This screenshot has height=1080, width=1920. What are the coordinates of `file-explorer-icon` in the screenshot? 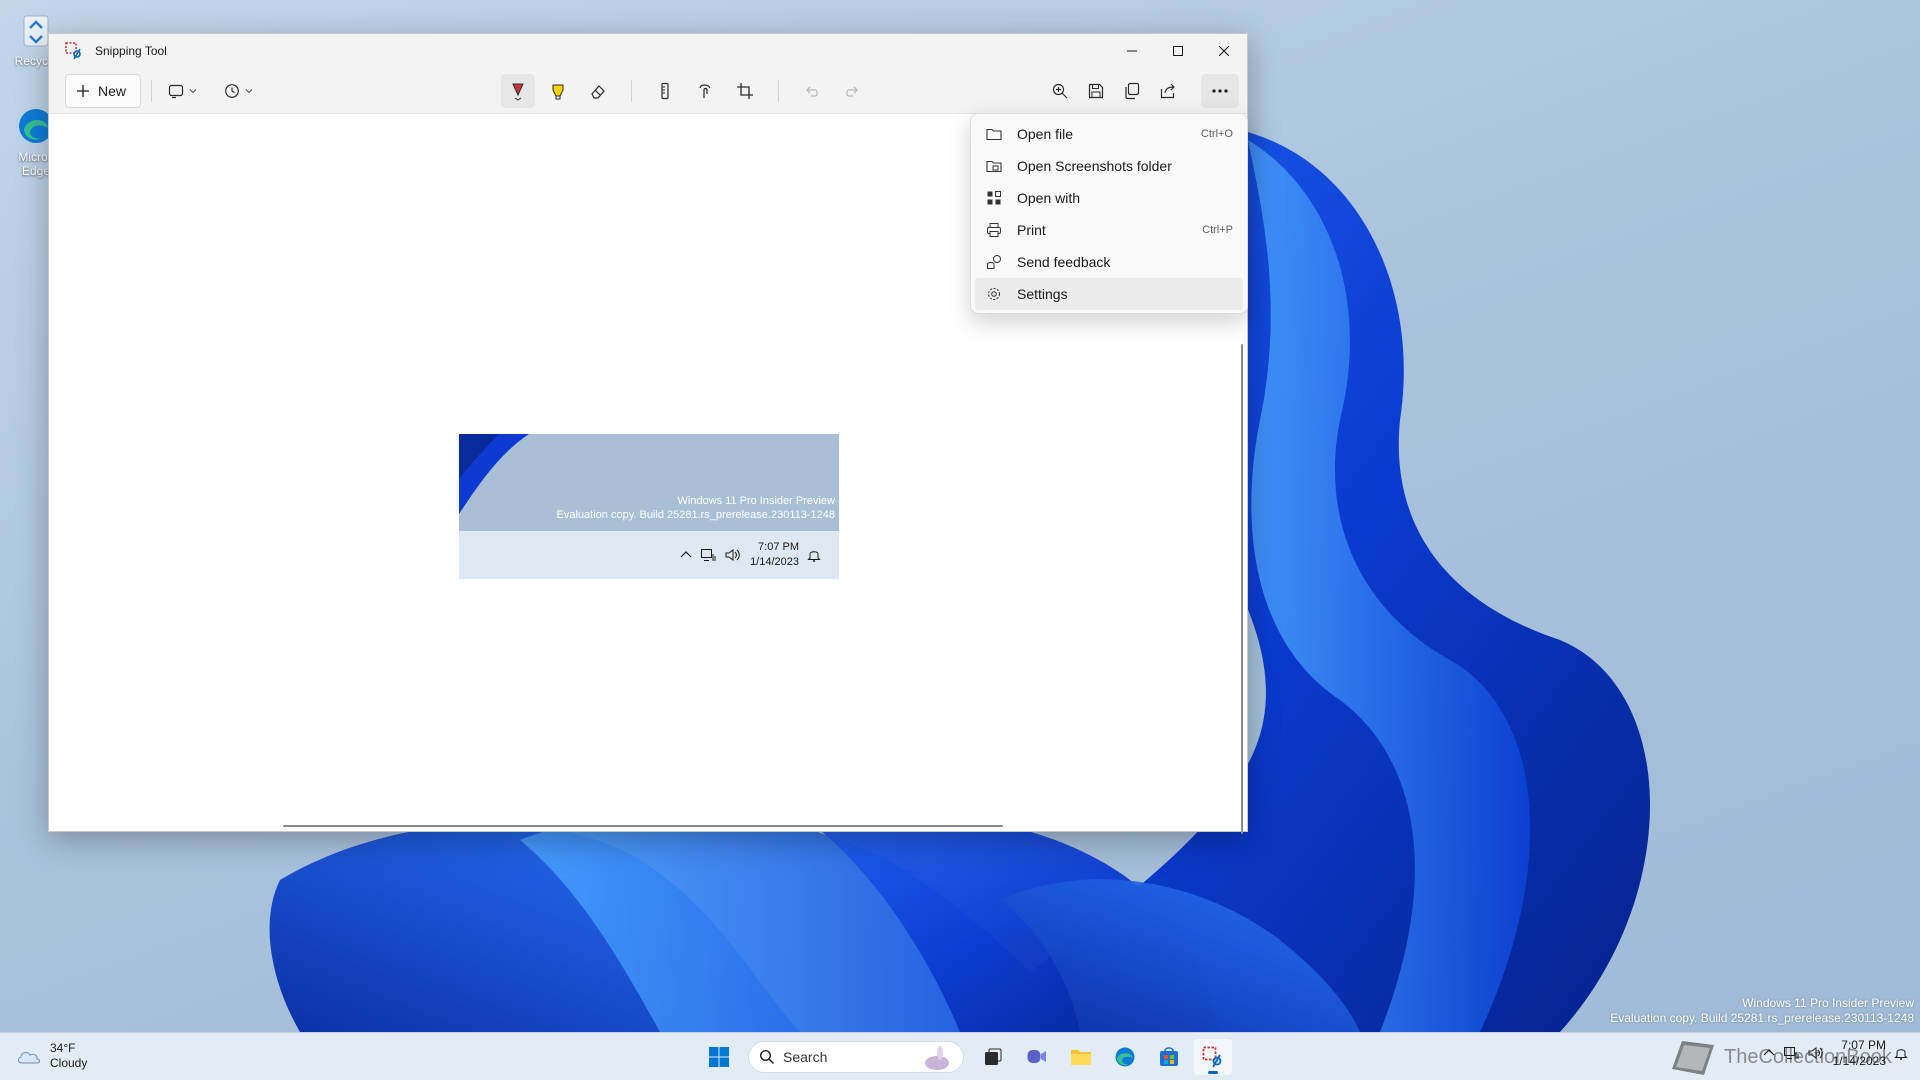 It's located at (1081, 1057).